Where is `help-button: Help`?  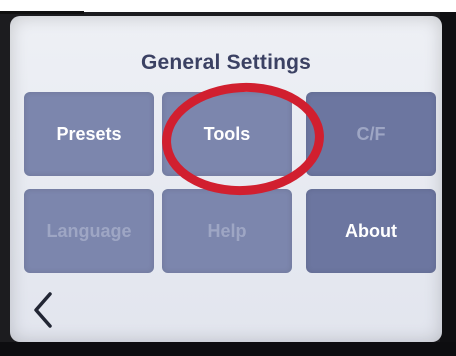 help-button: Help is located at coordinates (227, 231).